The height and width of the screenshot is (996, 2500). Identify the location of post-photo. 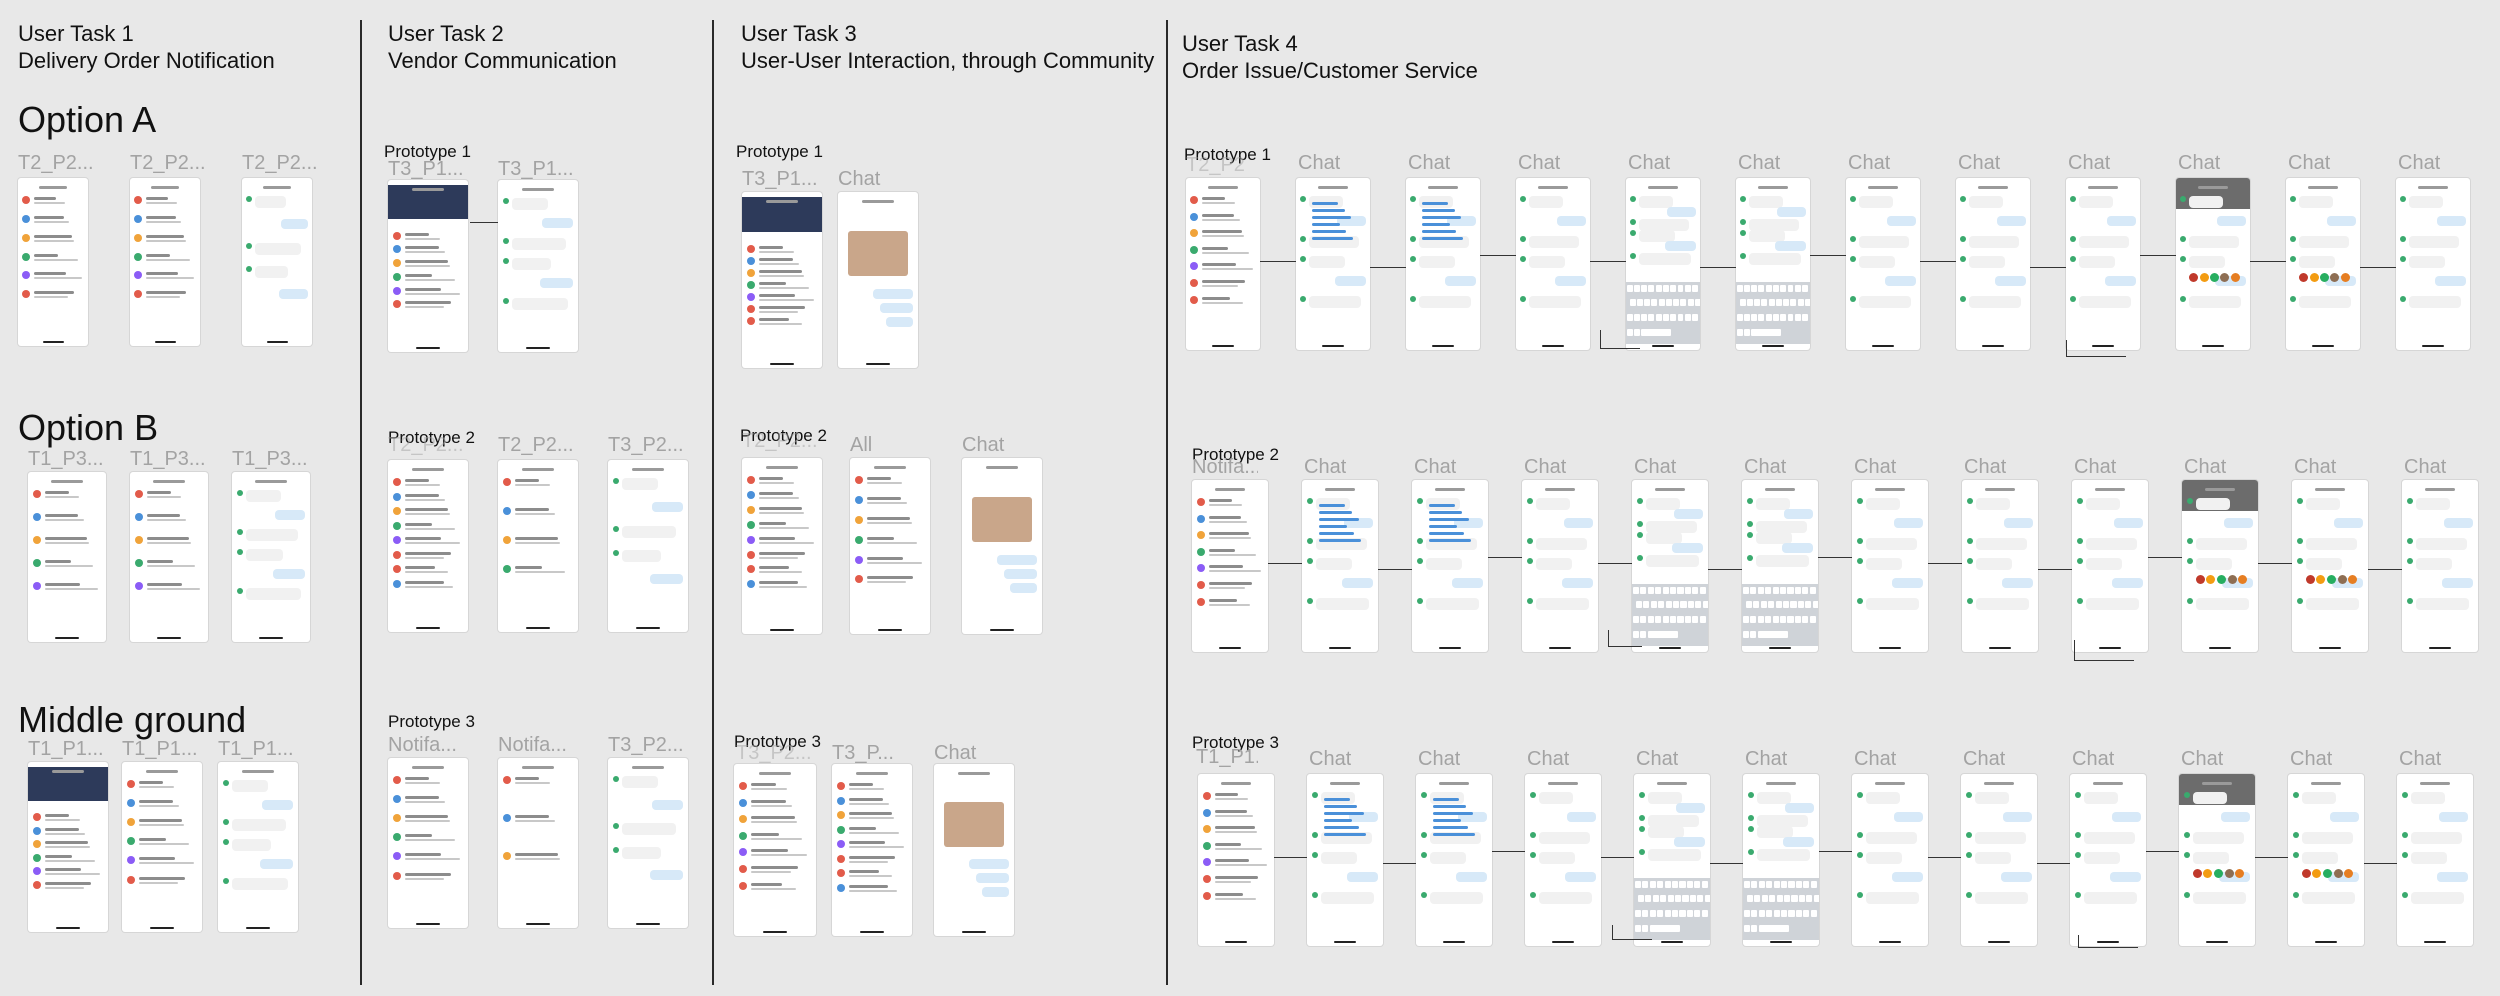
(878, 253).